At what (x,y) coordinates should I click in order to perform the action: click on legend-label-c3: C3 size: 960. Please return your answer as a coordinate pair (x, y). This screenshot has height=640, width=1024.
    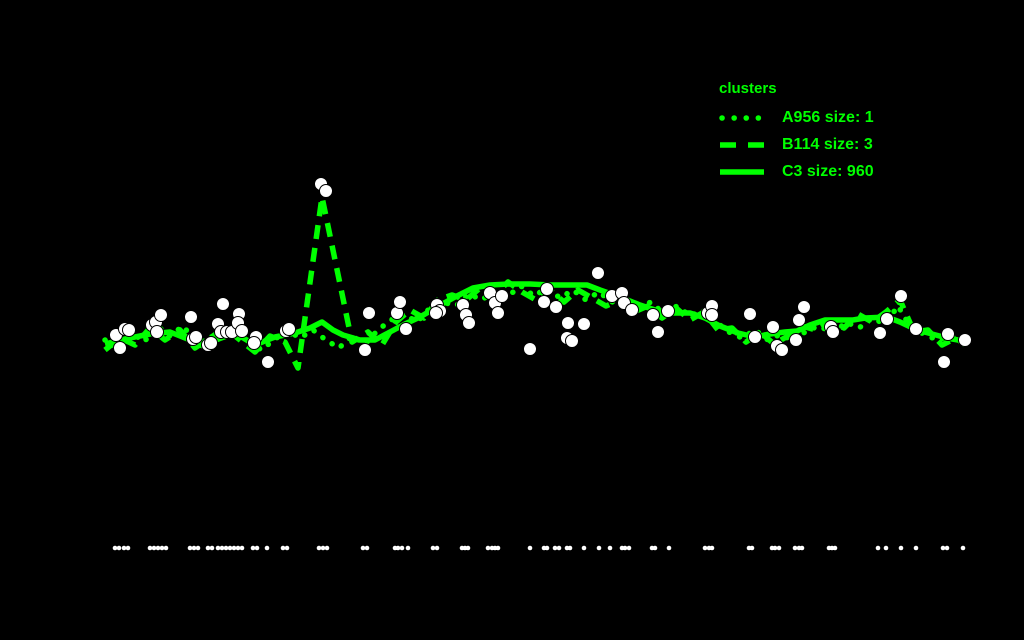
    Looking at the image, I should click on (828, 171).